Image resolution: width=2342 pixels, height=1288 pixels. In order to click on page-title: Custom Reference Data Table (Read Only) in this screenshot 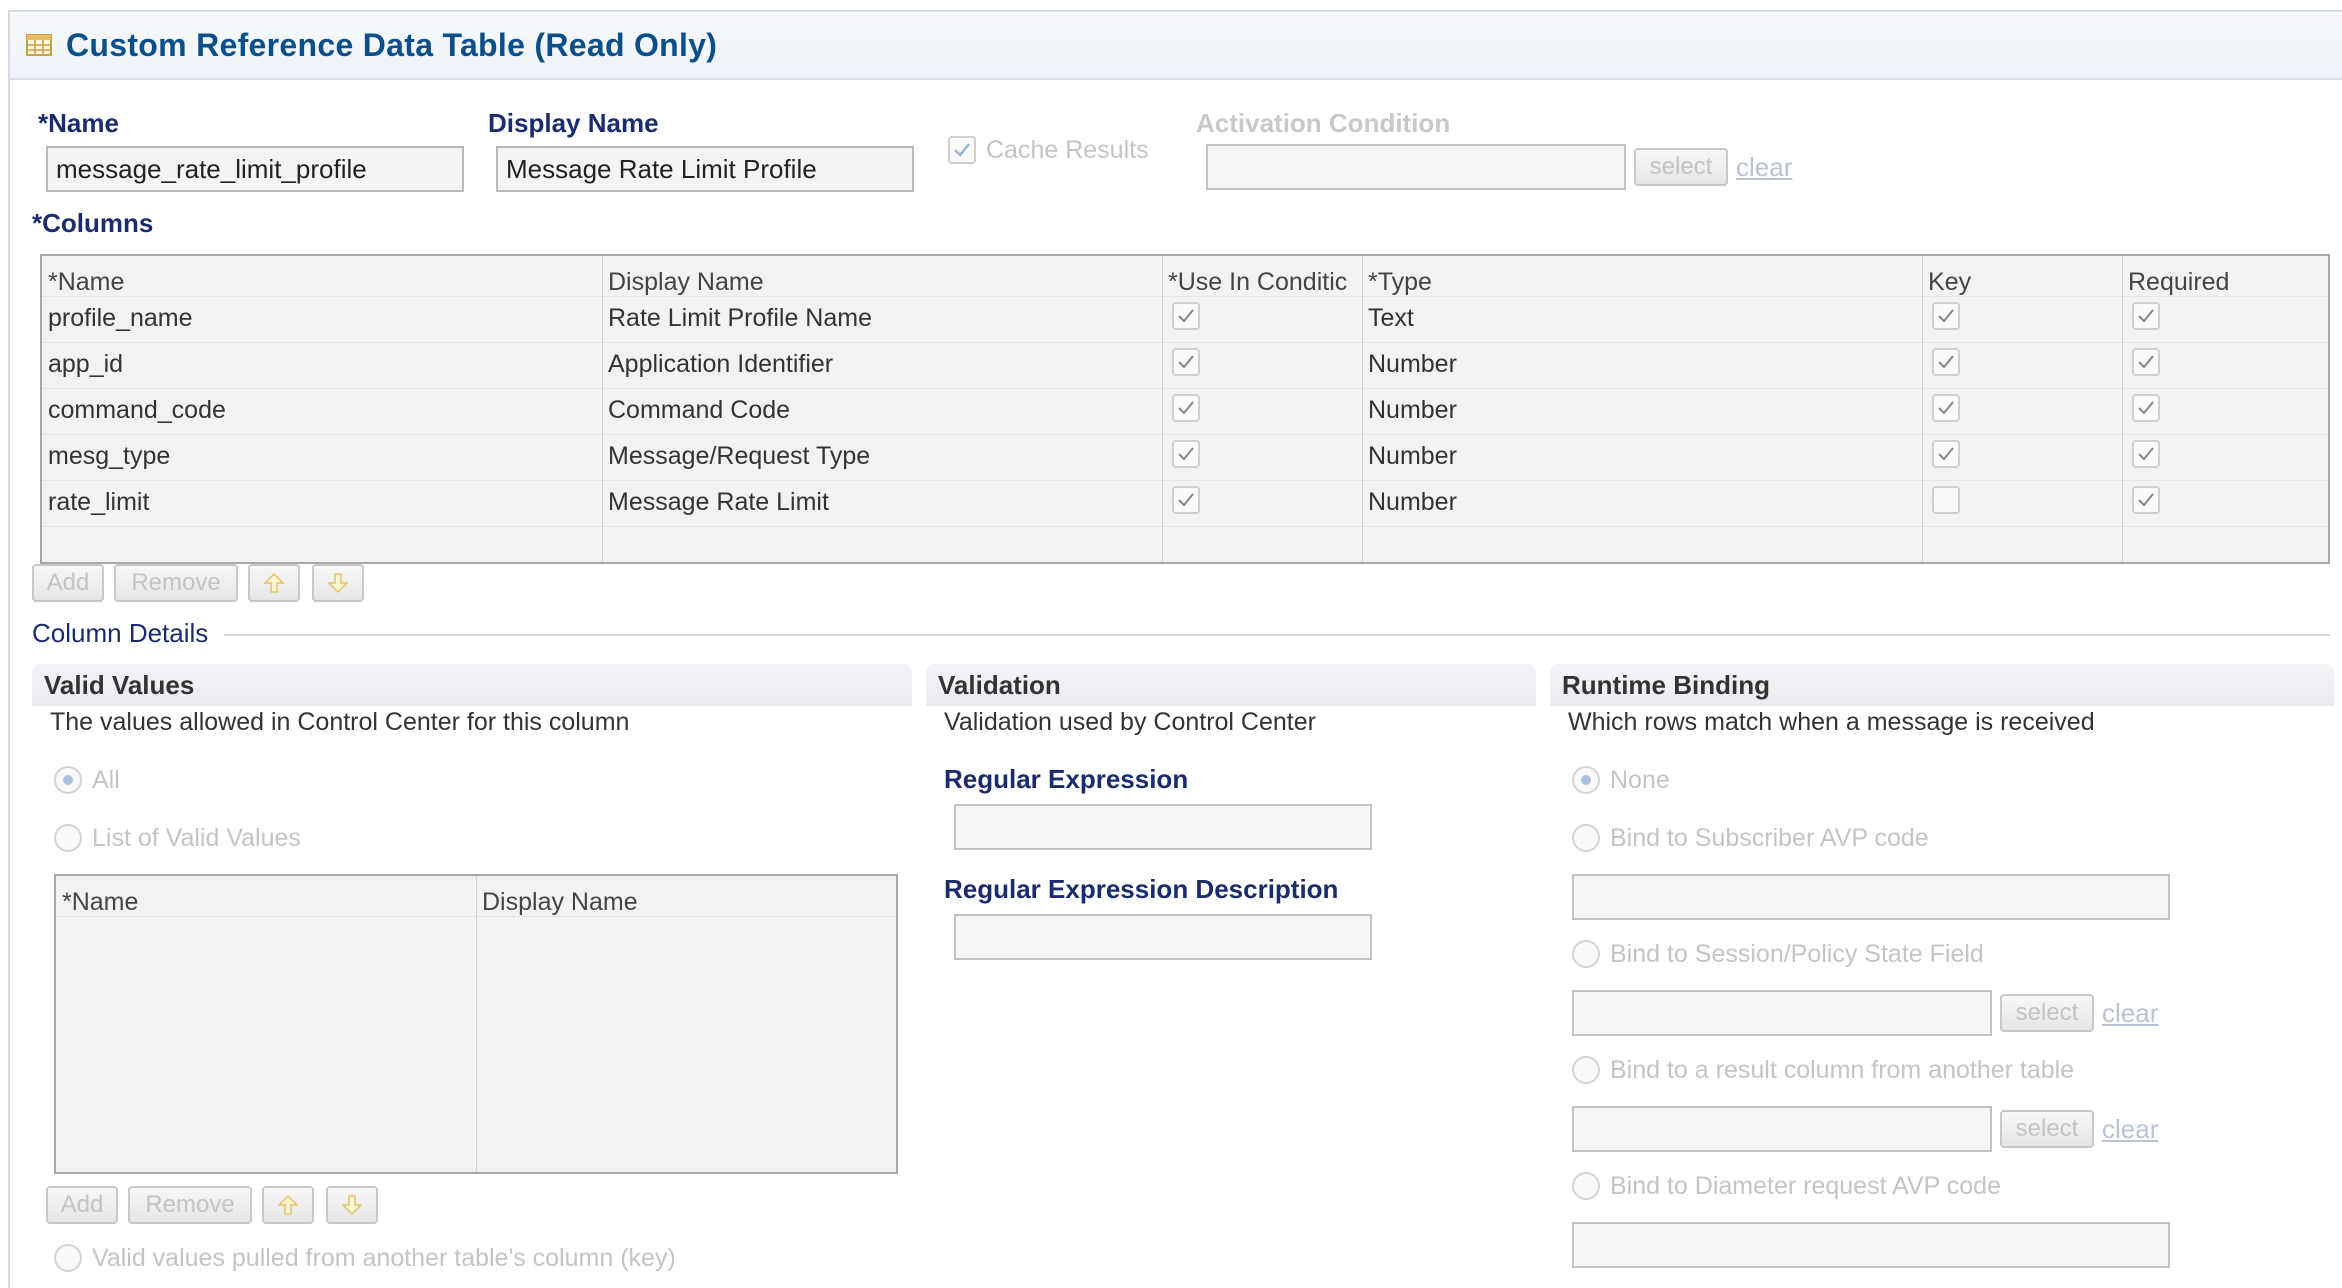, I will do `click(392, 44)`.